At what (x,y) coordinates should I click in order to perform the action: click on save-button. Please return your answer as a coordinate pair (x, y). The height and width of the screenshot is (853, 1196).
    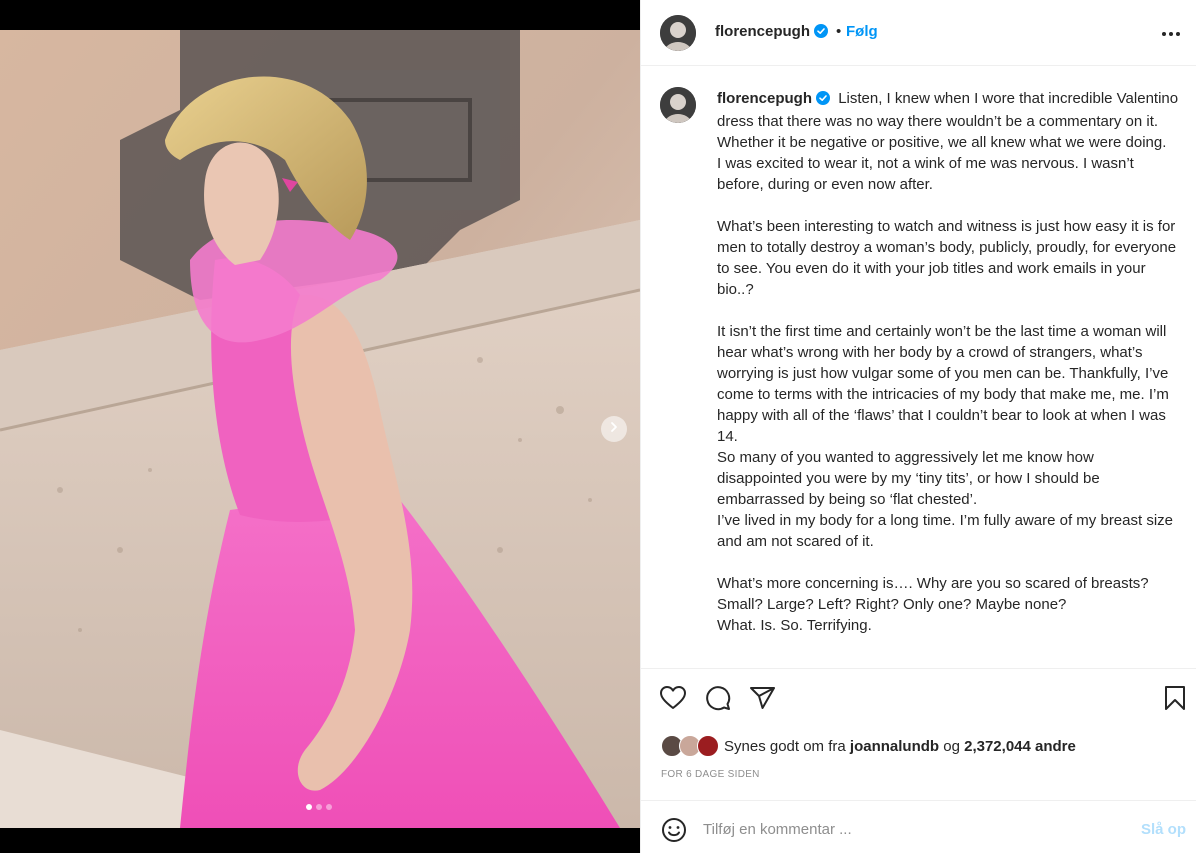
    Looking at the image, I should click on (1175, 700).